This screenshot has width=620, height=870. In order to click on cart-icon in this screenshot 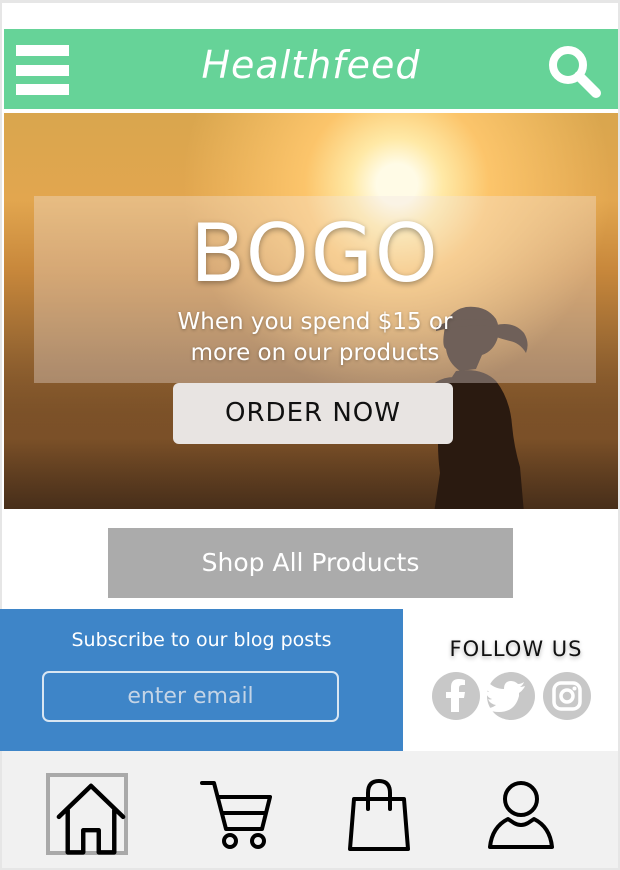, I will do `click(237, 814)`.